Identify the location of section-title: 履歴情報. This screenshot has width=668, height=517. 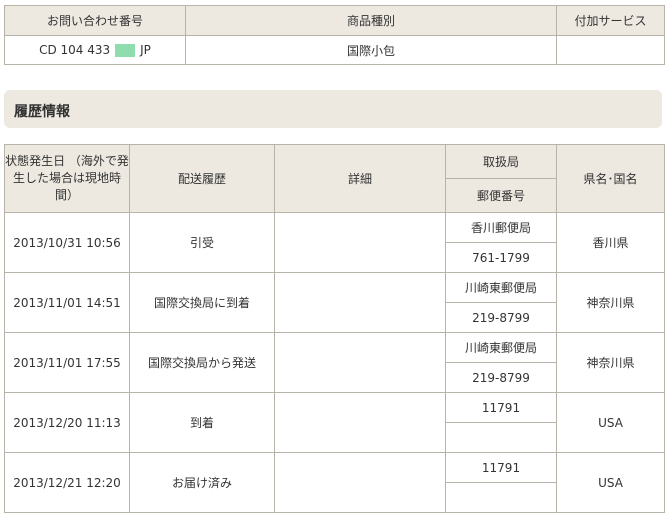
(42, 112).